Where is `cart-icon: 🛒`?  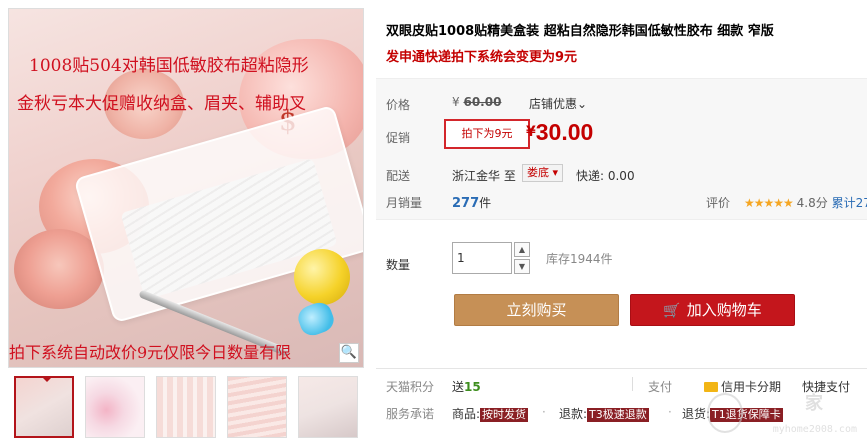 cart-icon: 🛒 is located at coordinates (672, 311).